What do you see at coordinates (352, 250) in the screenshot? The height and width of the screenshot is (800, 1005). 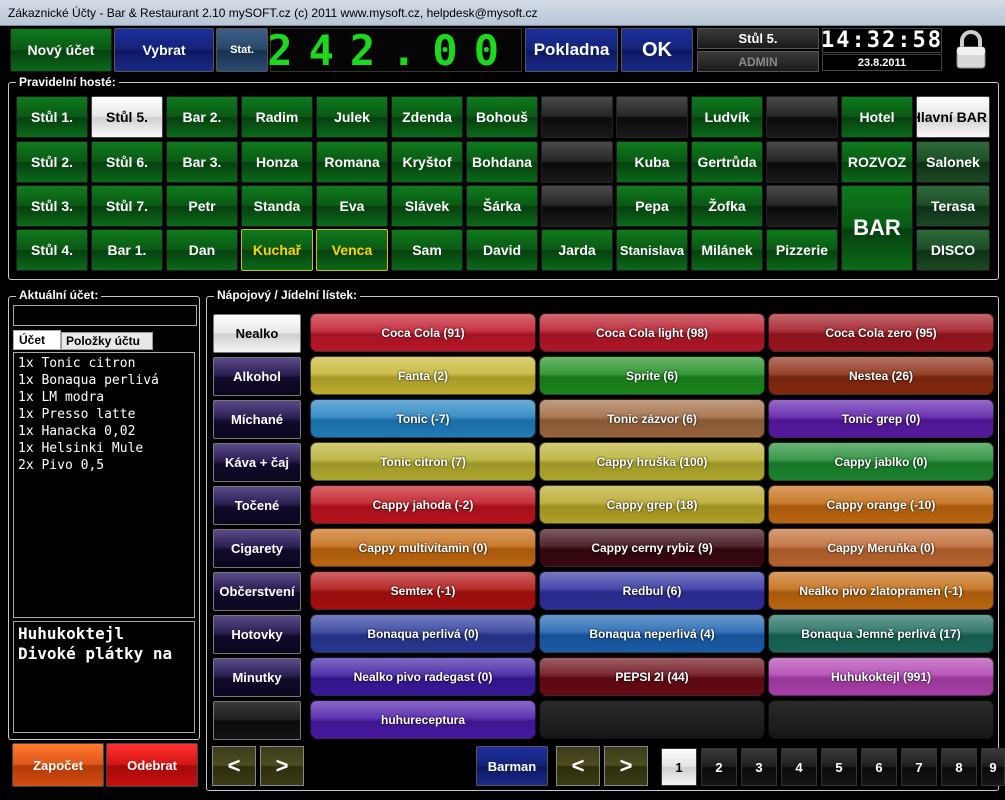 I see `guest-button-venca: Venca` at bounding box center [352, 250].